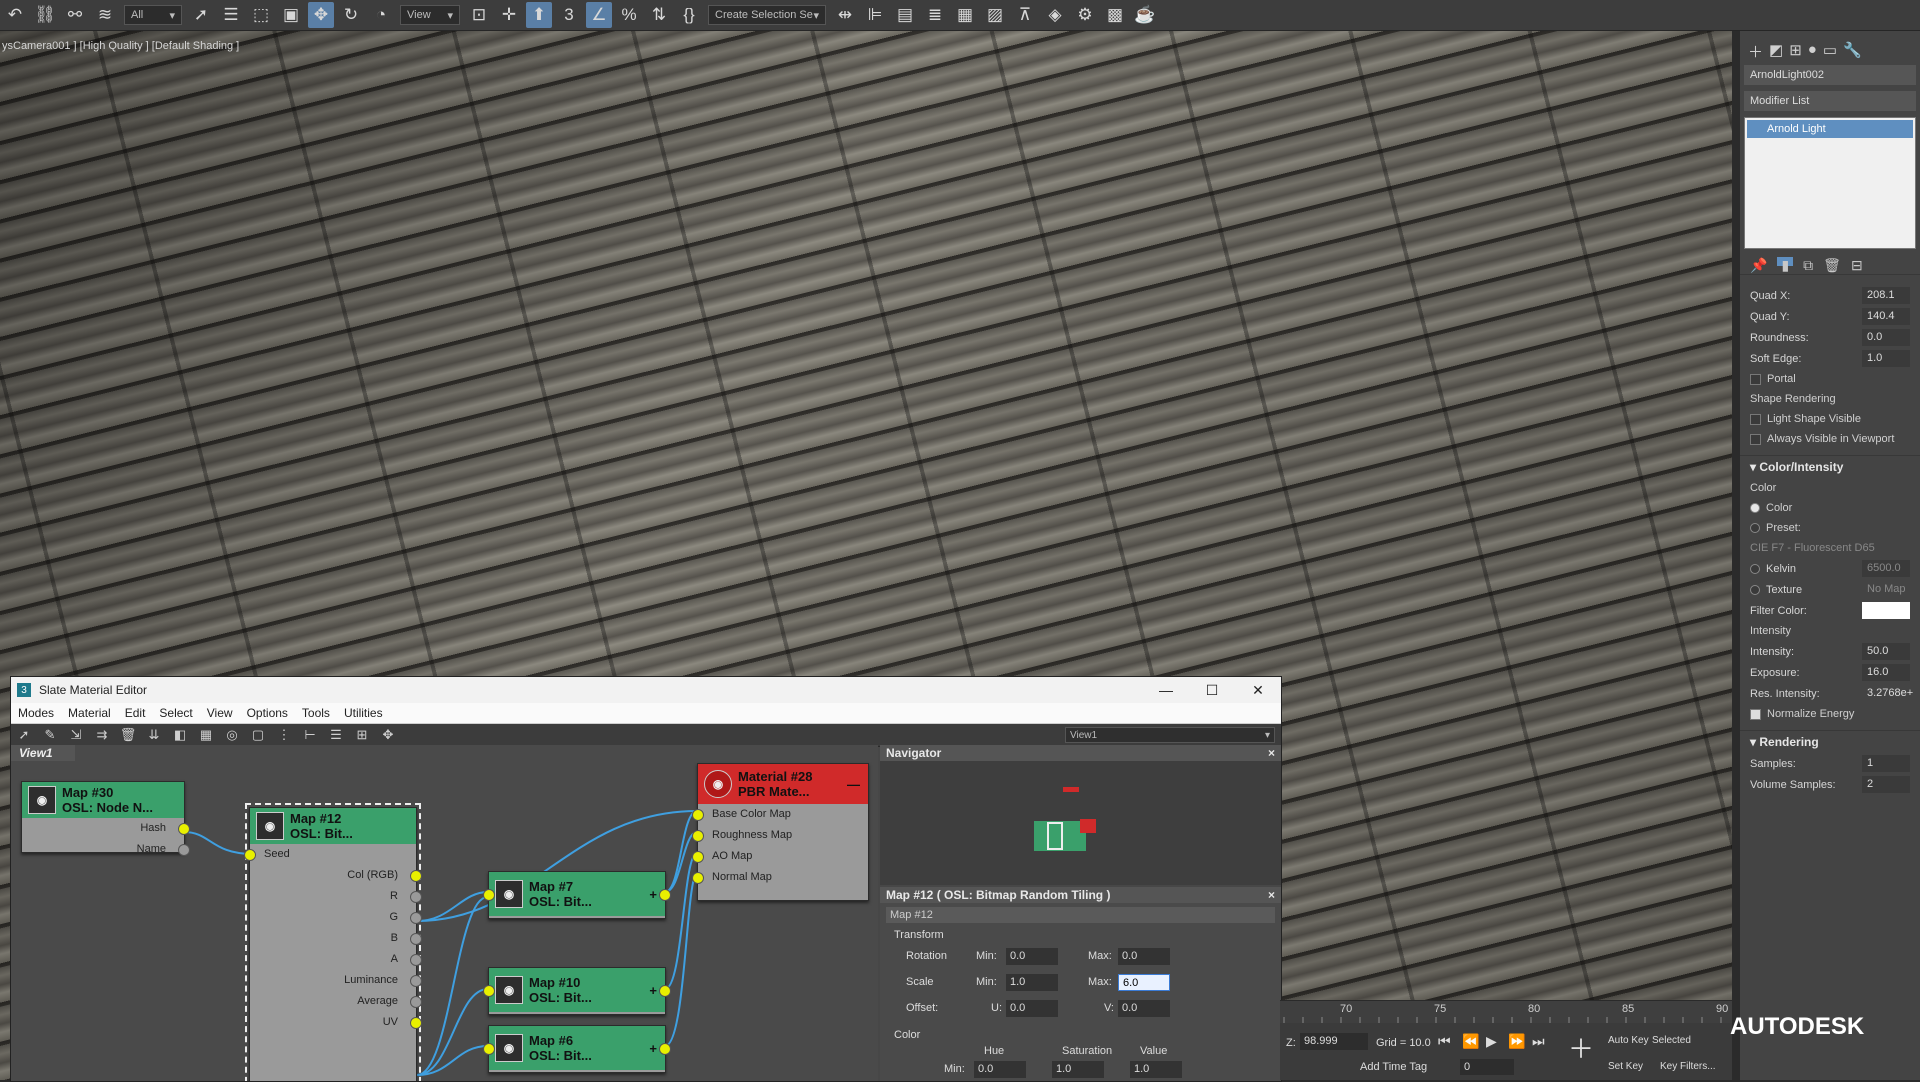 Image resolution: width=1920 pixels, height=1082 pixels. What do you see at coordinates (1144, 982) in the screenshot?
I see `scale-max-input: 6.0` at bounding box center [1144, 982].